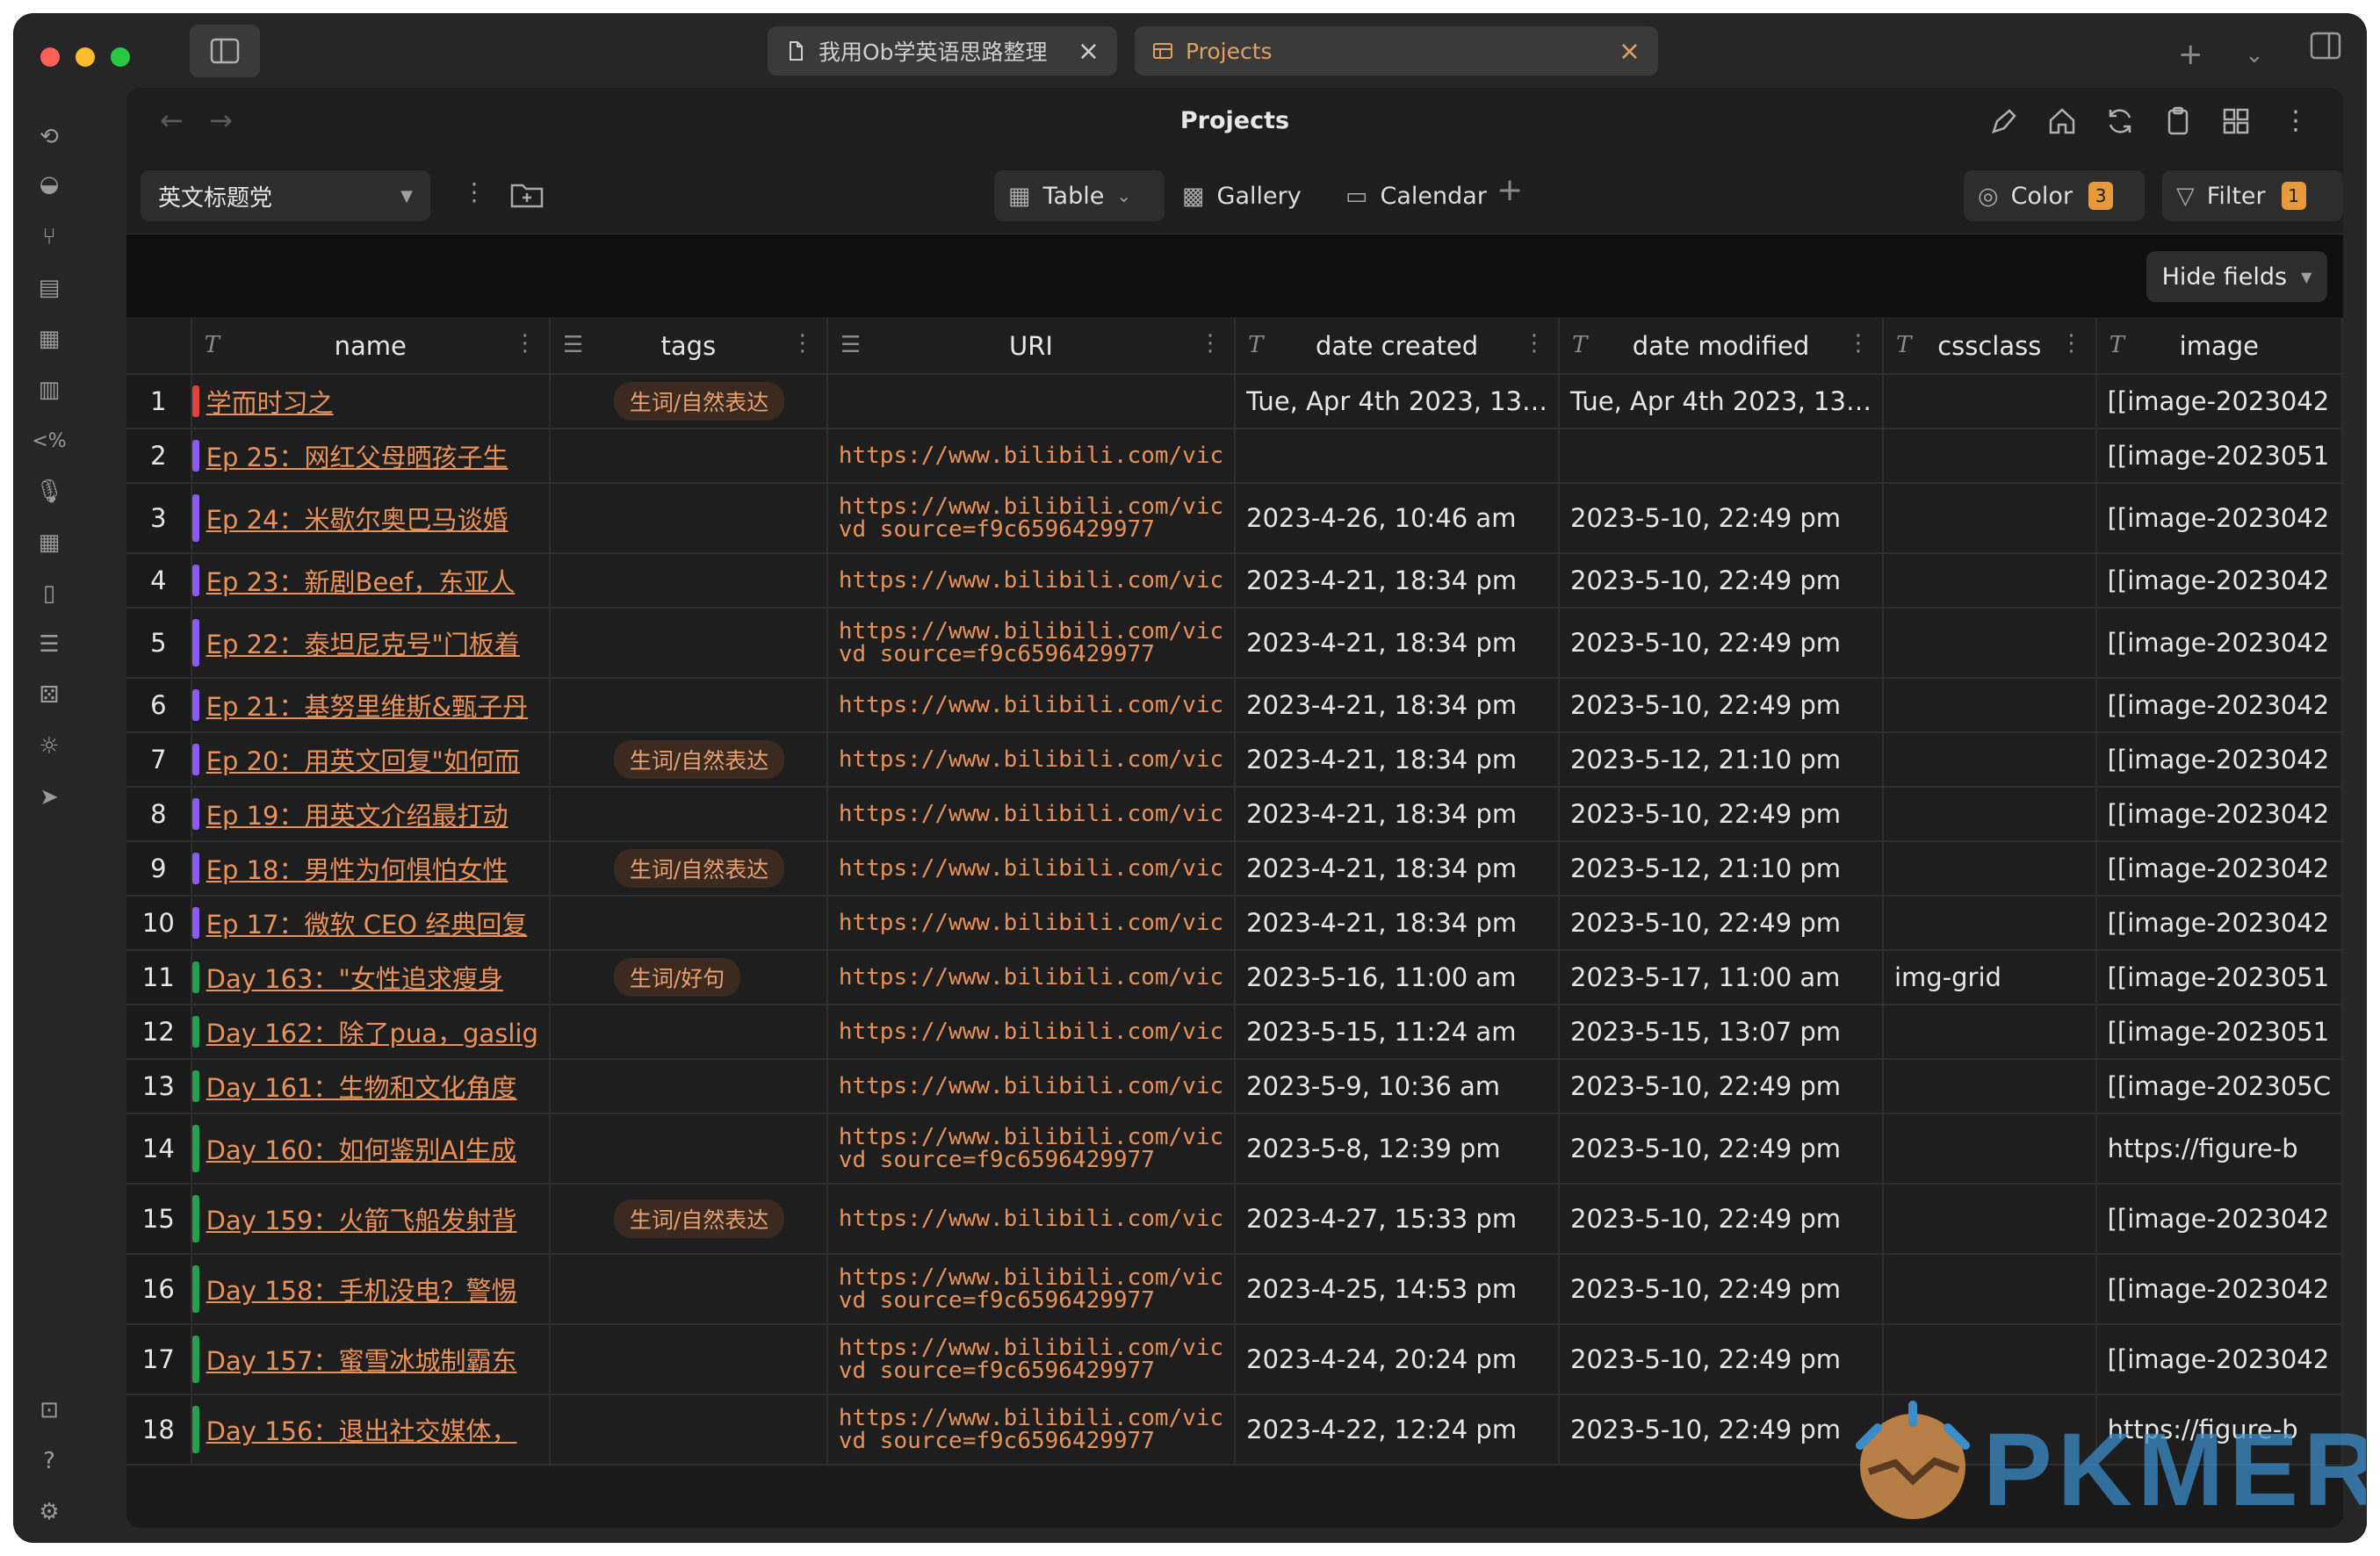 The height and width of the screenshot is (1556, 2380). I want to click on cell-date-created: 2023-4-22, 12:24 pm, so click(1398, 1430).